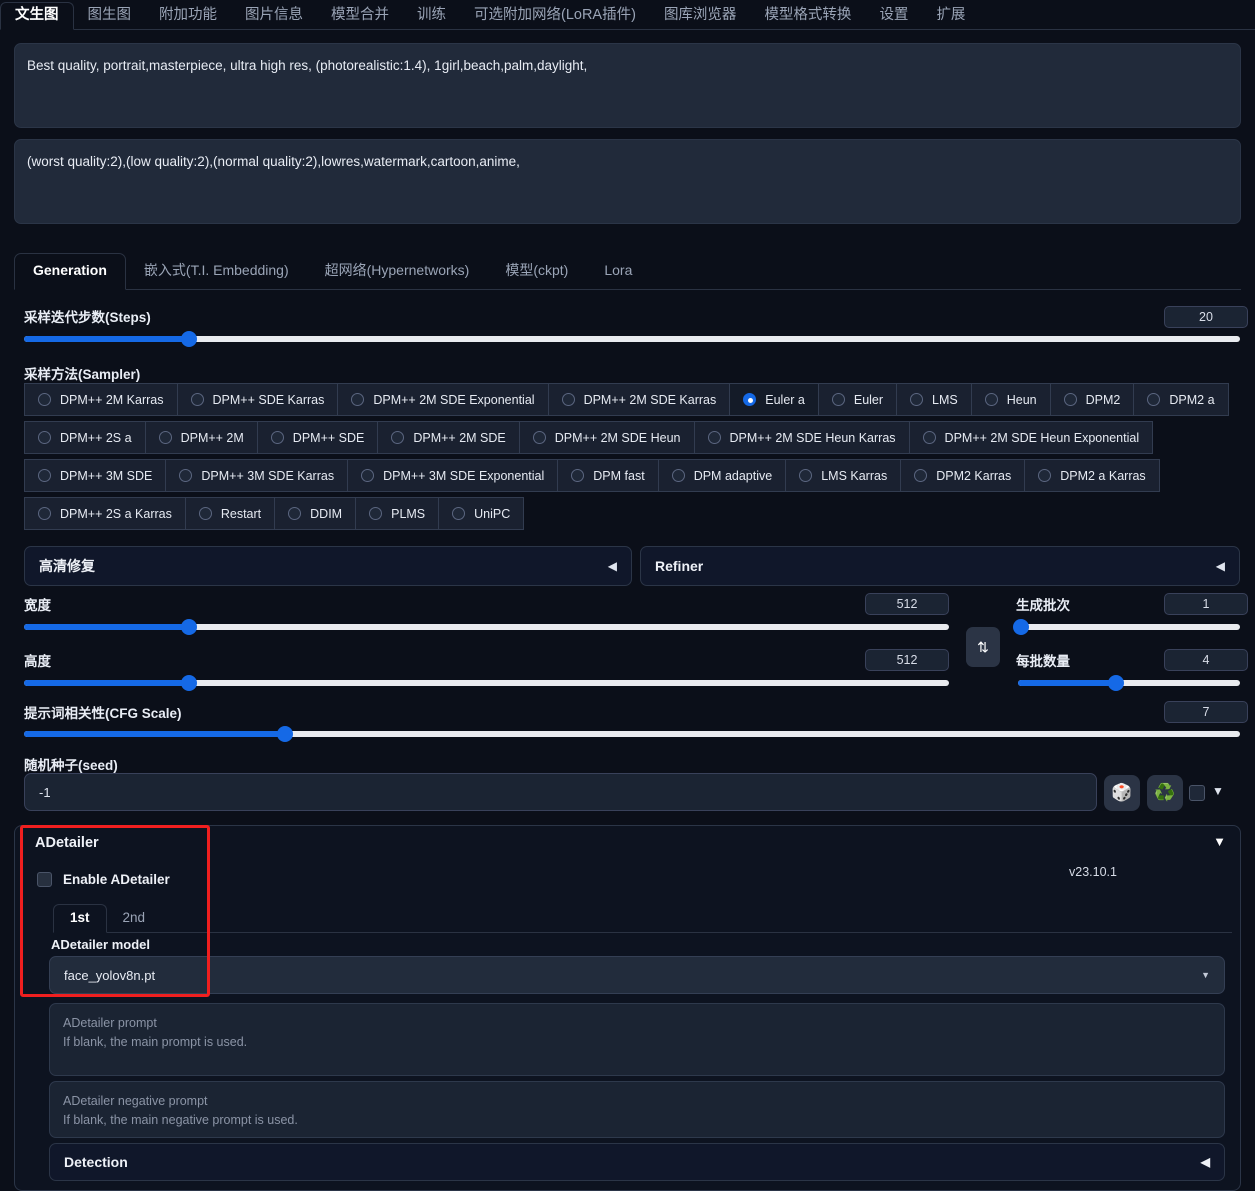 Image resolution: width=1255 pixels, height=1191 pixels. I want to click on sampler-option-label: Euler a, so click(785, 399).